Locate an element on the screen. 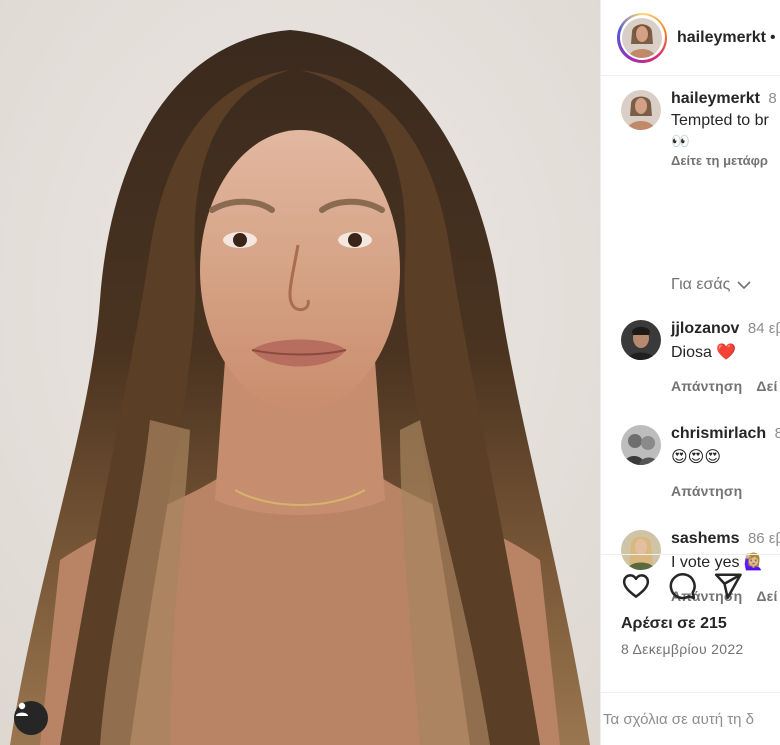 Image resolution: width=780 pixels, height=745 pixels. comment-text: Diosa ❤️ is located at coordinates (704, 352).